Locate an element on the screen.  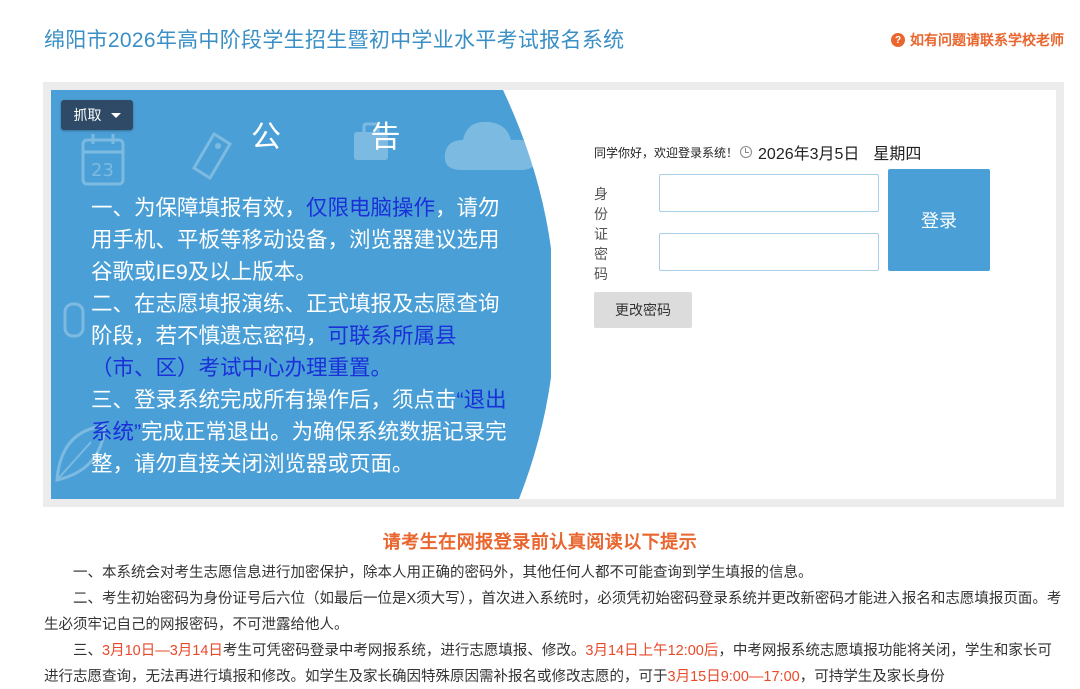
tip-highlight: 3月10日—3月14日 is located at coordinates (162, 651).